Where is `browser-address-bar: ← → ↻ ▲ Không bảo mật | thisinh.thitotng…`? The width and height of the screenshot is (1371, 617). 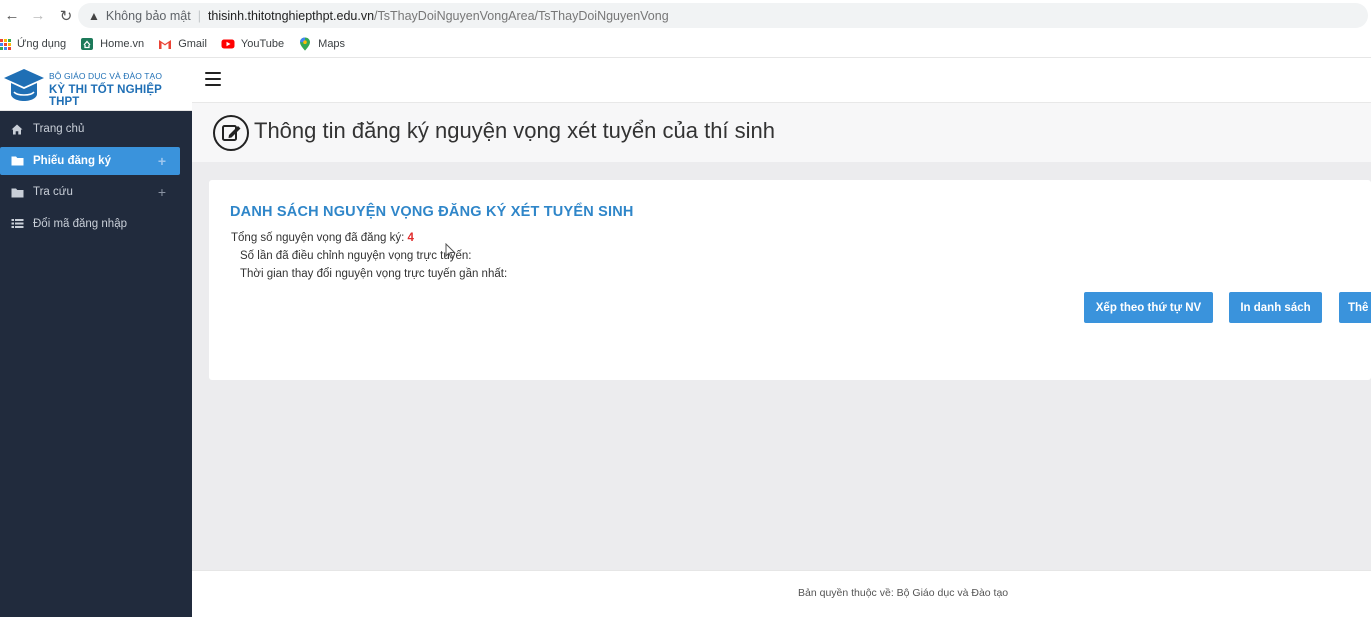 browser-address-bar: ← → ↻ ▲ Không bảo mật | thisinh.thitotng… is located at coordinates (685, 15).